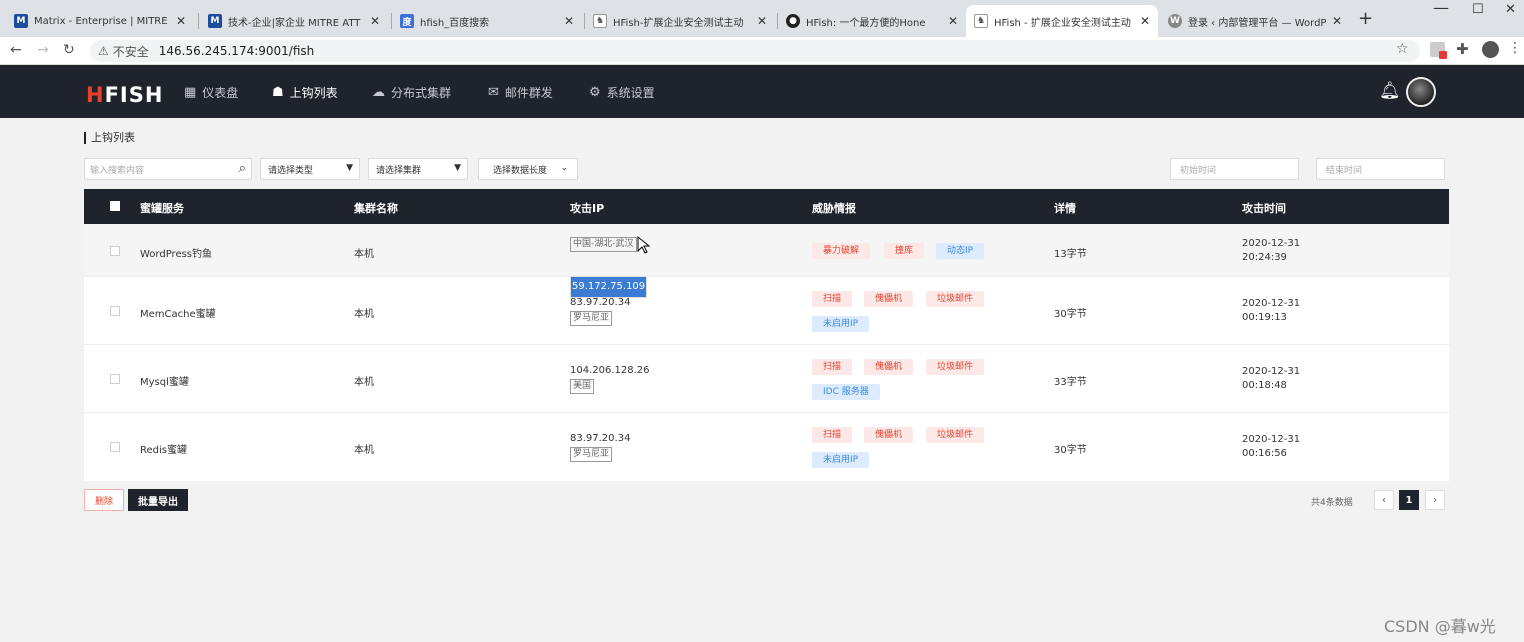  What do you see at coordinates (1365, 18) in the screenshot?
I see `new-tab-icon: +` at bounding box center [1365, 18].